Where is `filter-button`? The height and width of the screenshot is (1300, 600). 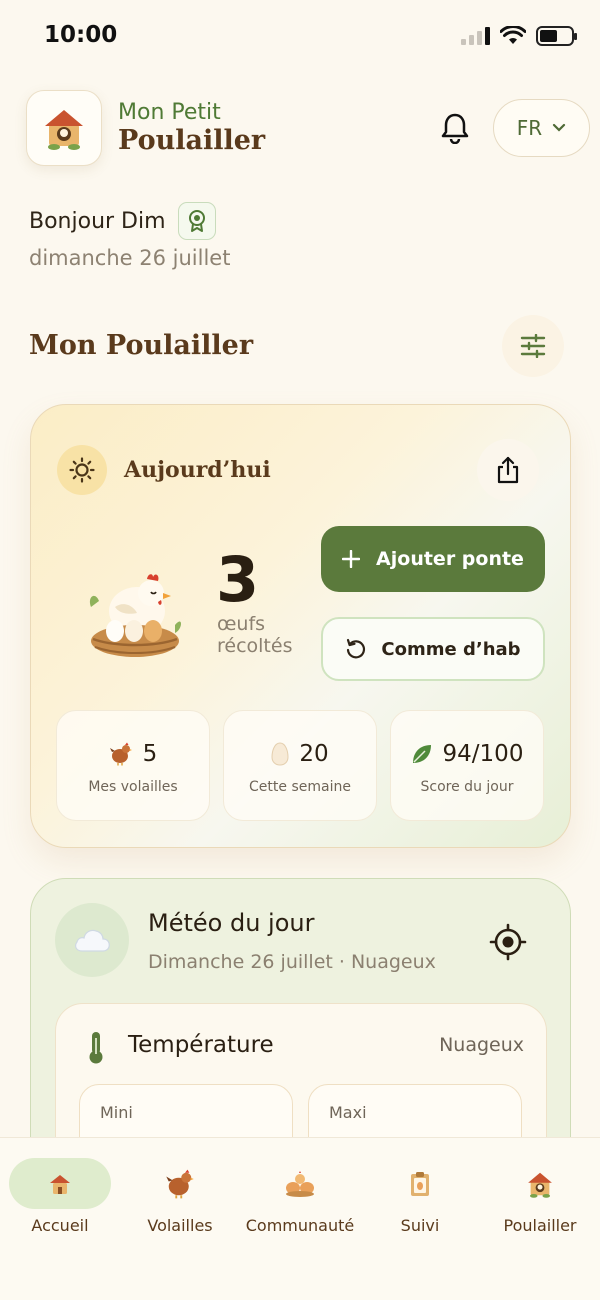 filter-button is located at coordinates (533, 346).